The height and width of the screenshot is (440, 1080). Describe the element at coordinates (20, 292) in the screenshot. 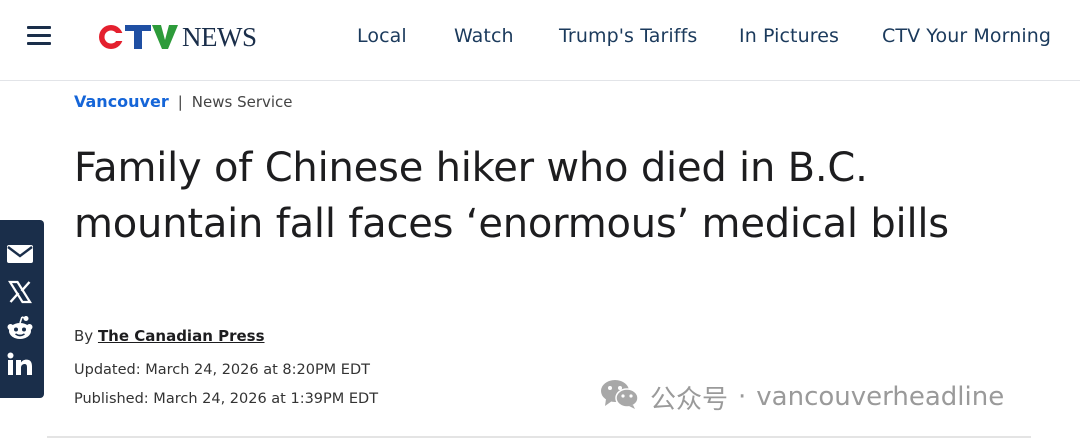

I see `x-icon` at that location.